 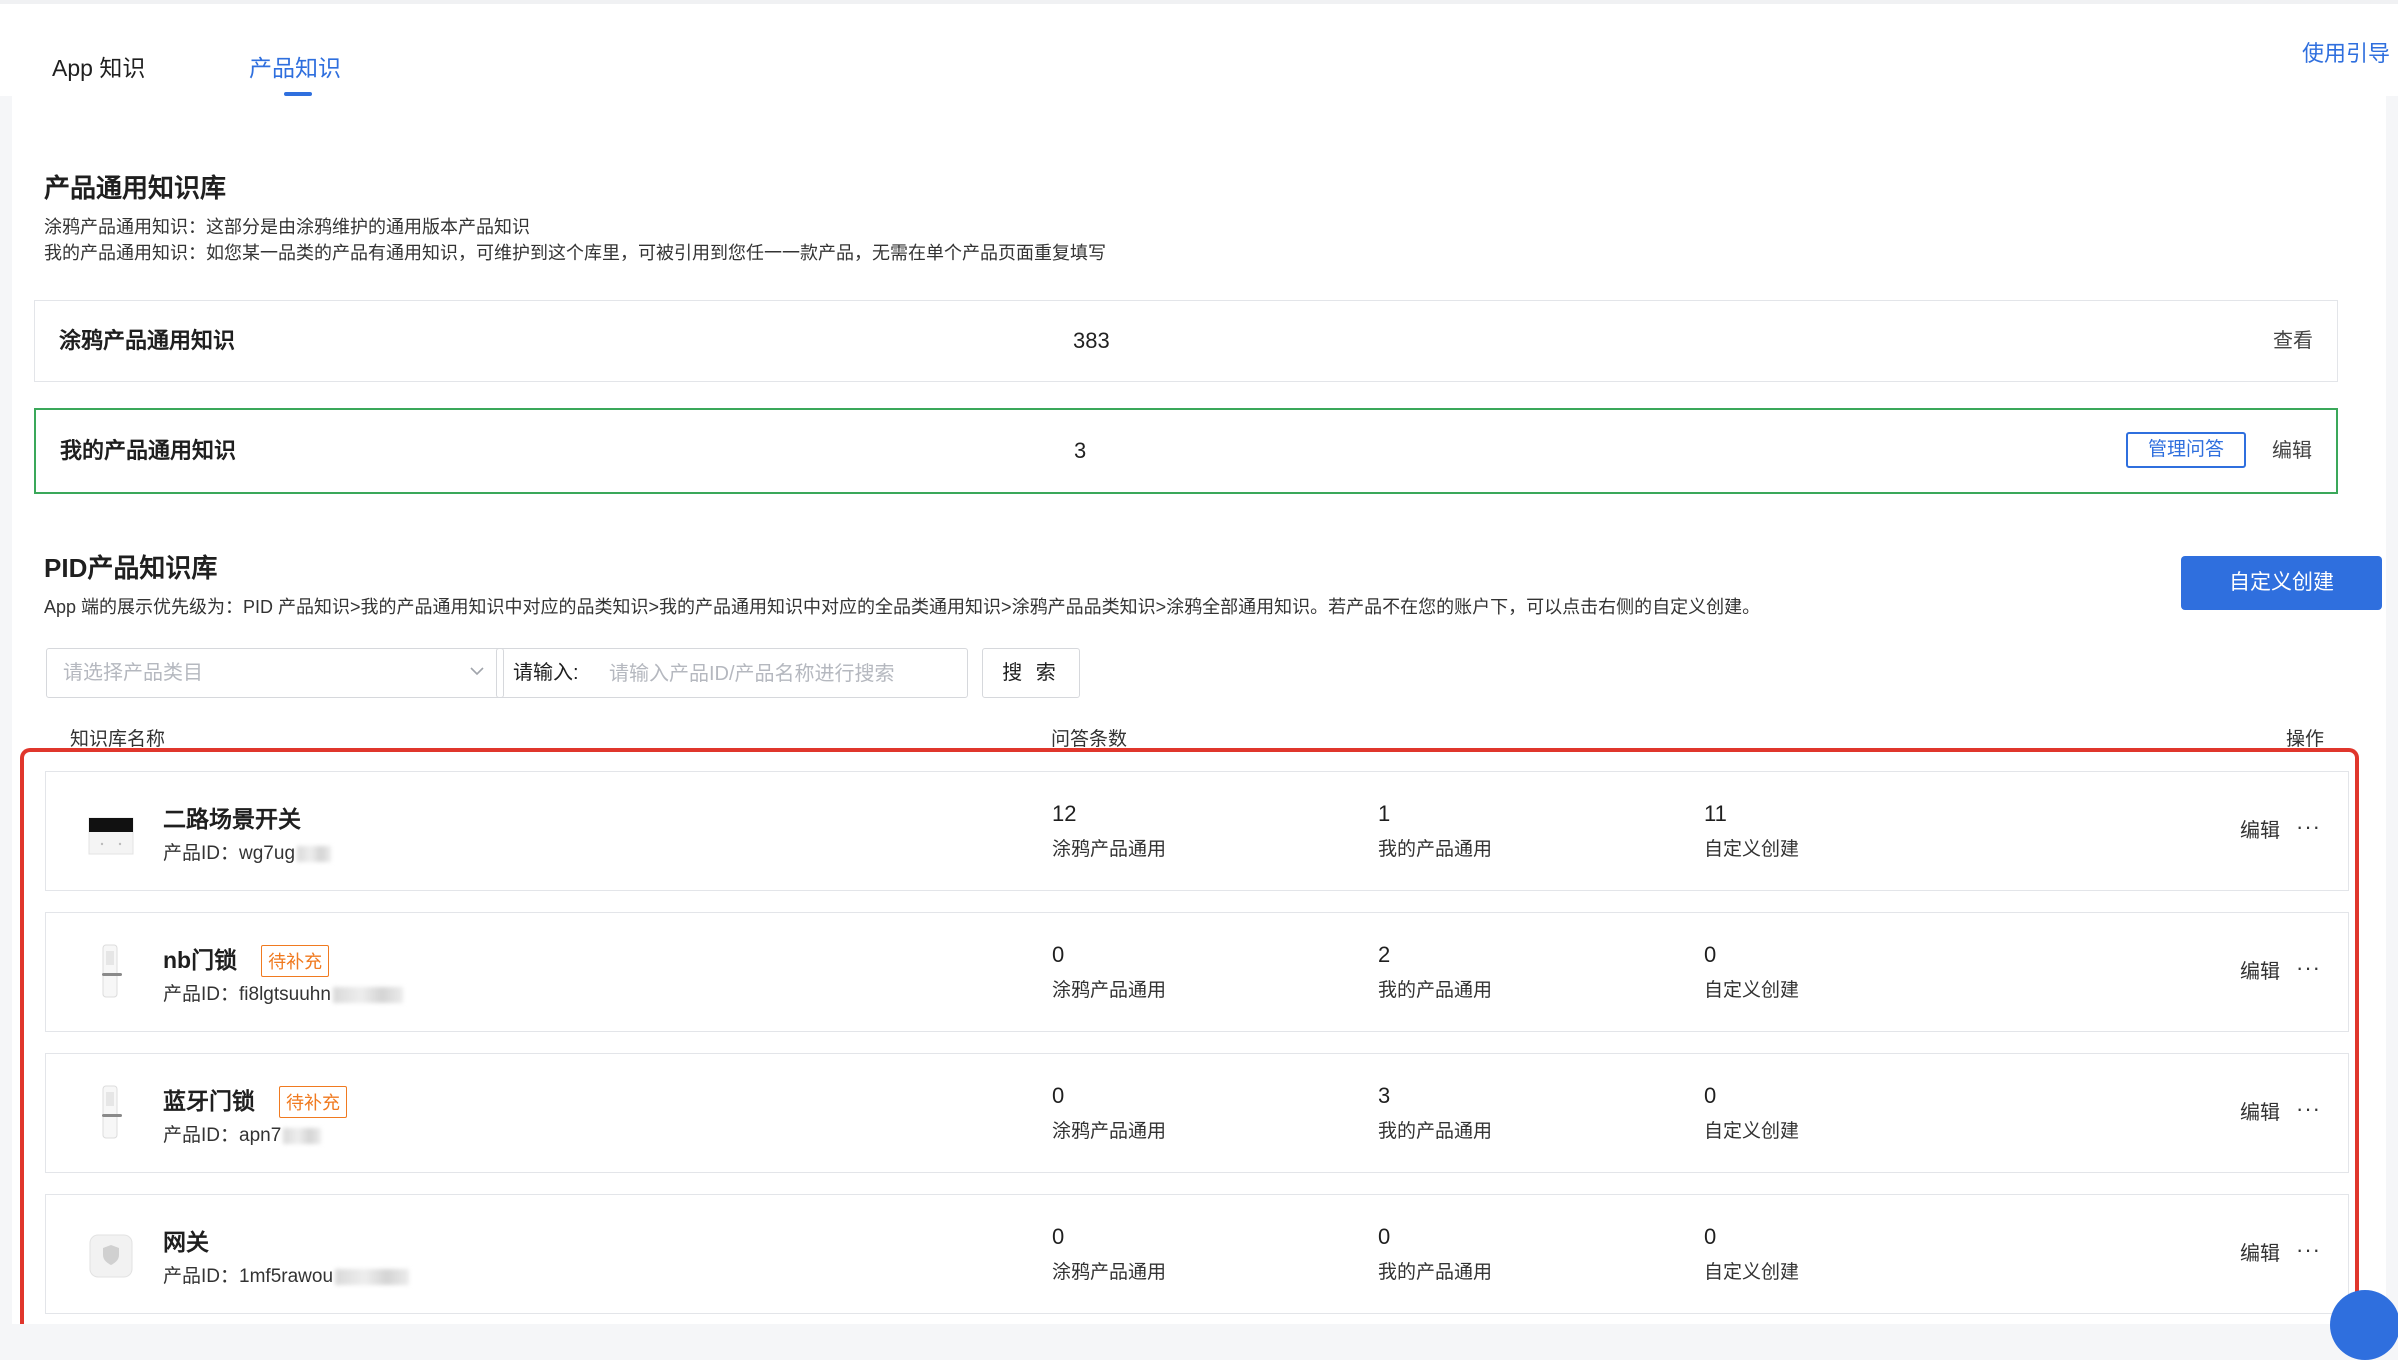 I want to click on top-bar: App 知识 产品知识 使用引导, so click(x=1199, y=48).